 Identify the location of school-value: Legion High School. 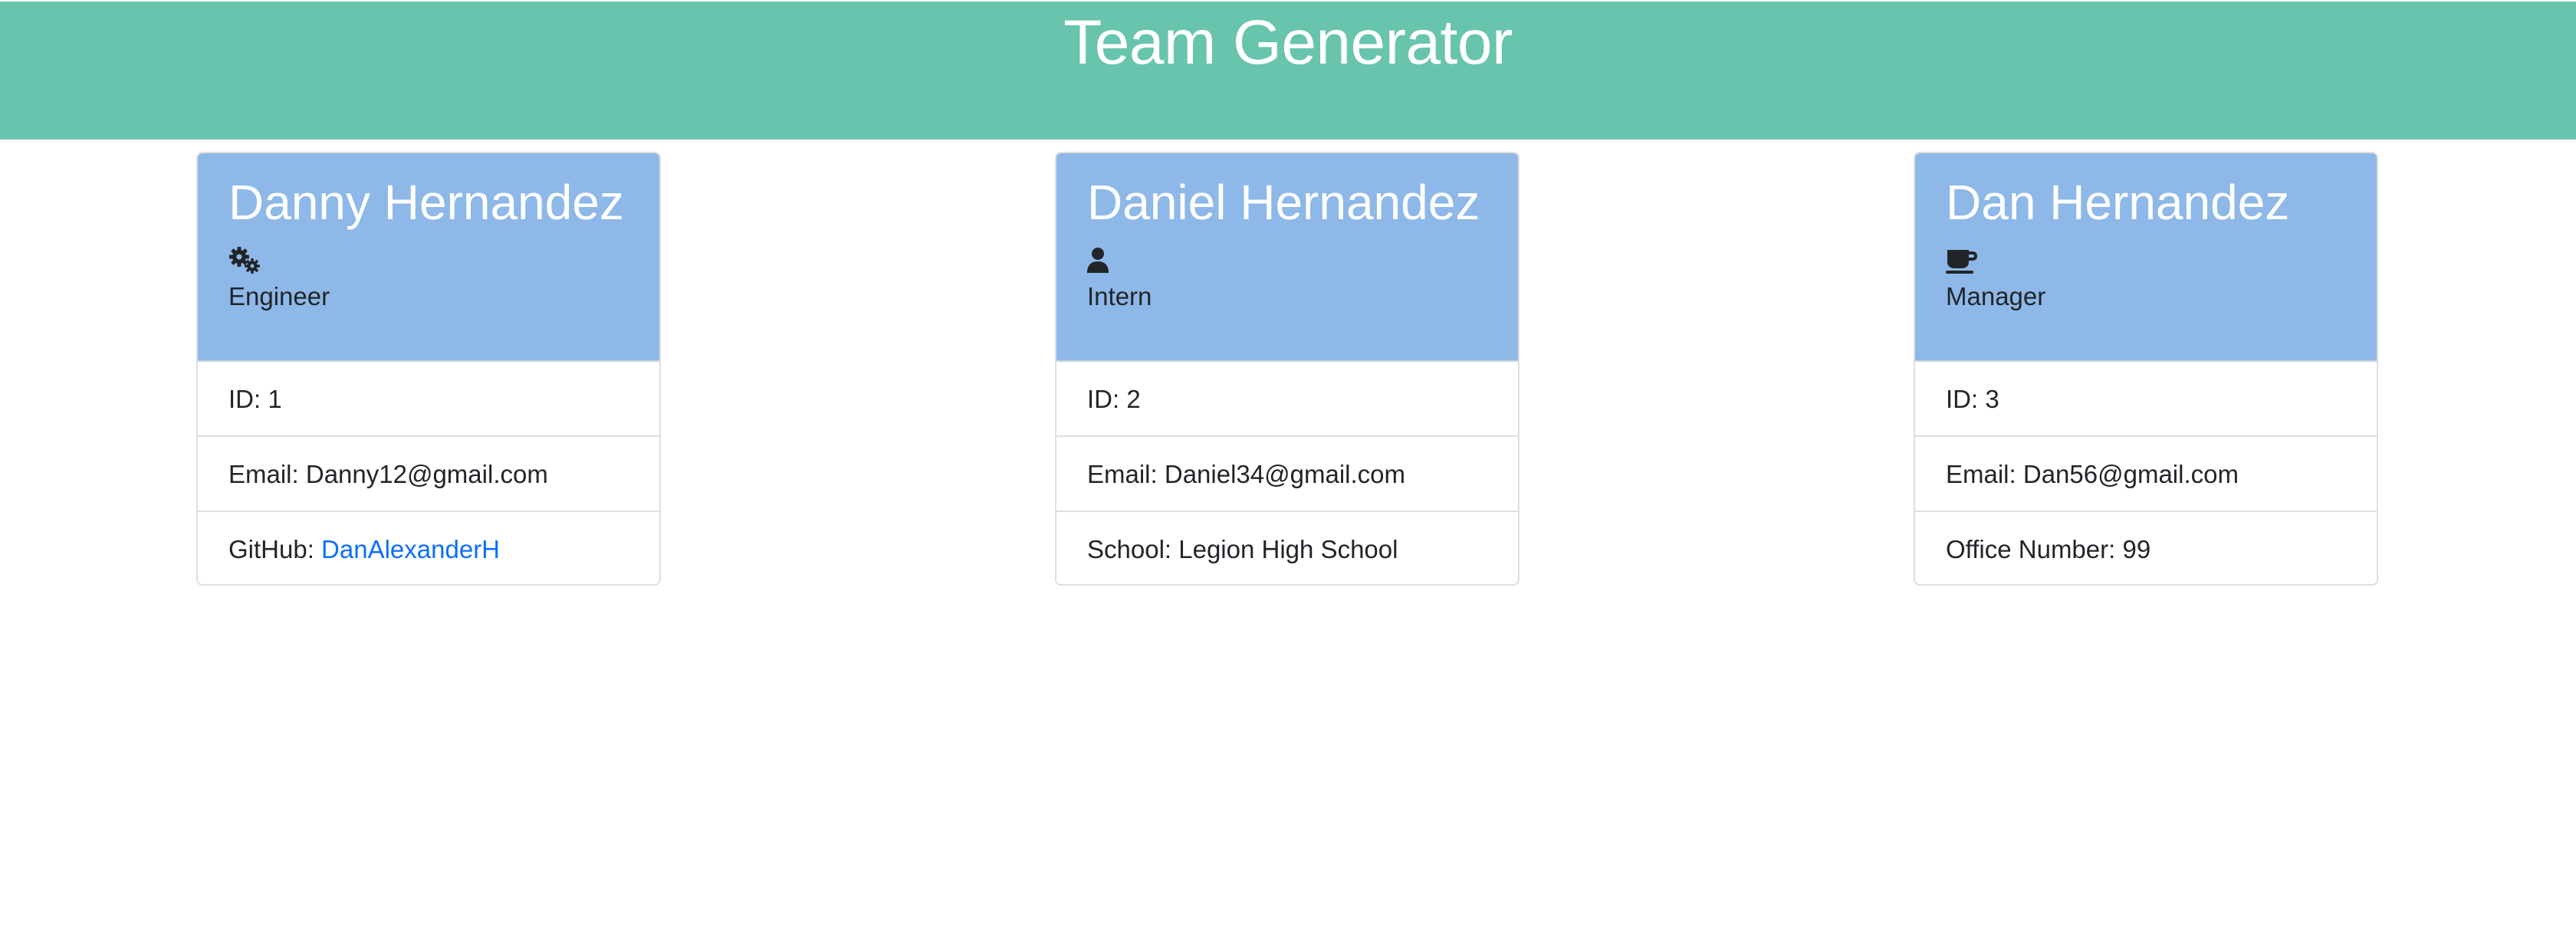
(1288, 549).